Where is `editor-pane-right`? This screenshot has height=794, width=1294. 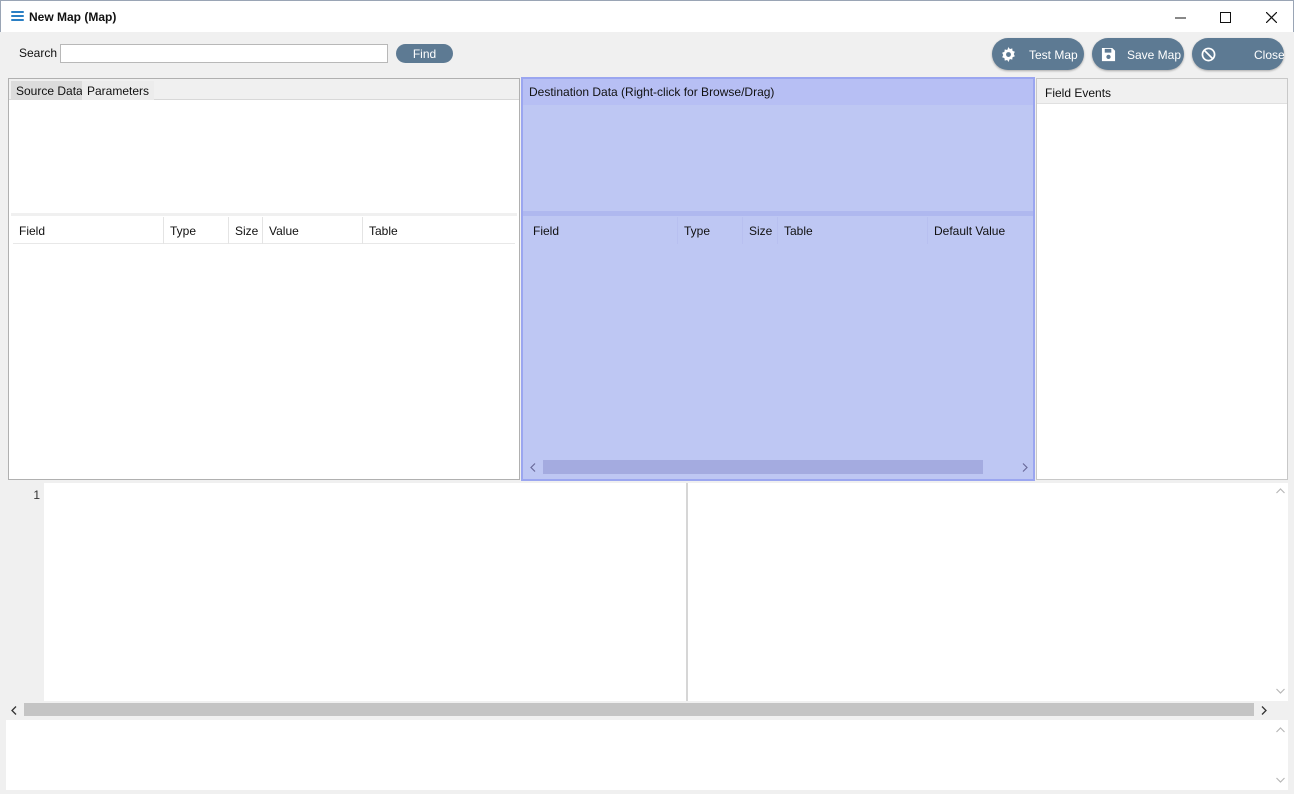 editor-pane-right is located at coordinates (981, 592).